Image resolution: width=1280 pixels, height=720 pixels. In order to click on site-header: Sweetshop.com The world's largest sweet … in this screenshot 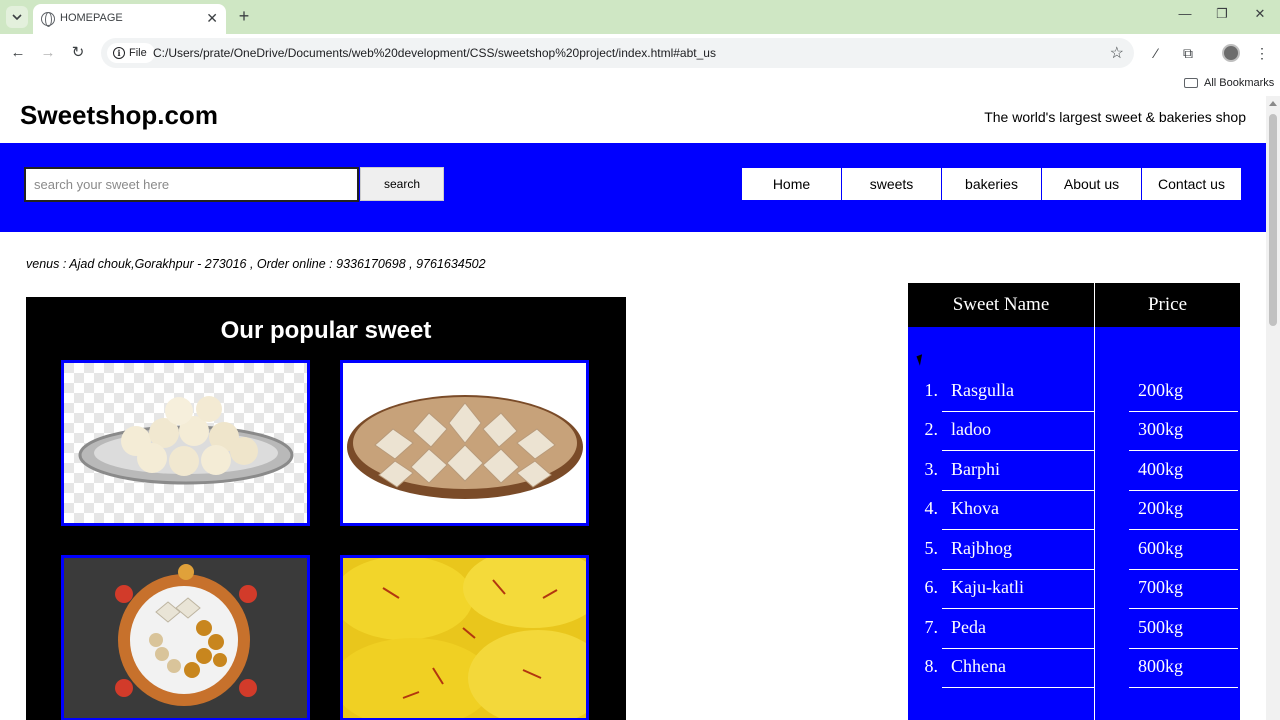, I will do `click(633, 119)`.